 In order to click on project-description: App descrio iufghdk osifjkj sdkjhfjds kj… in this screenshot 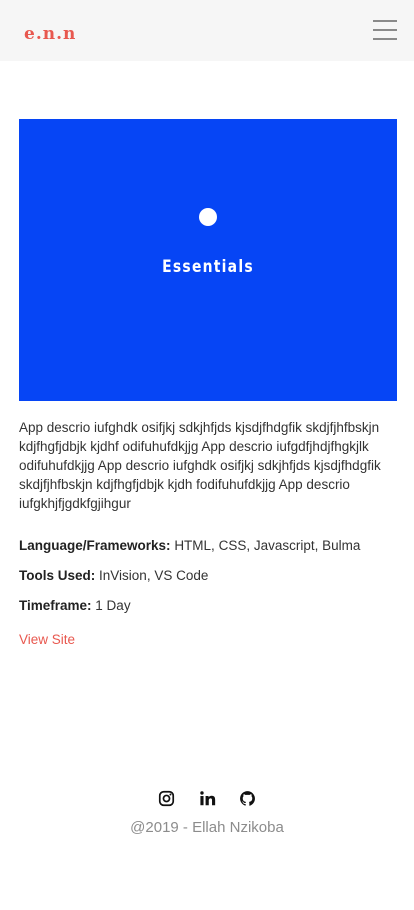, I will do `click(200, 465)`.